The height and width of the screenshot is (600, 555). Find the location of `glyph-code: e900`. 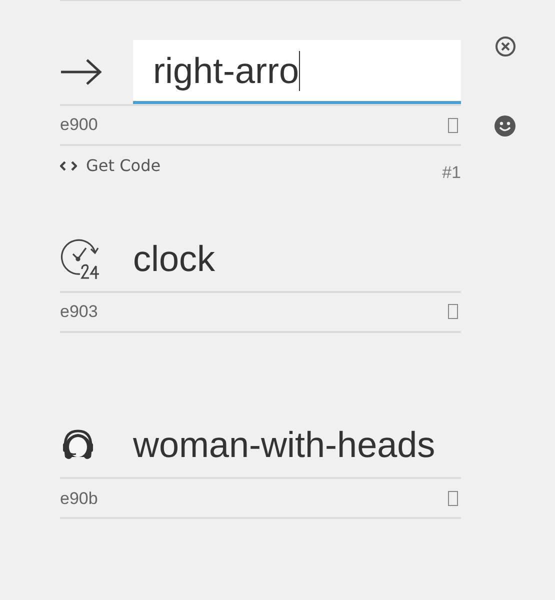

glyph-code: e900 is located at coordinates (79, 125).